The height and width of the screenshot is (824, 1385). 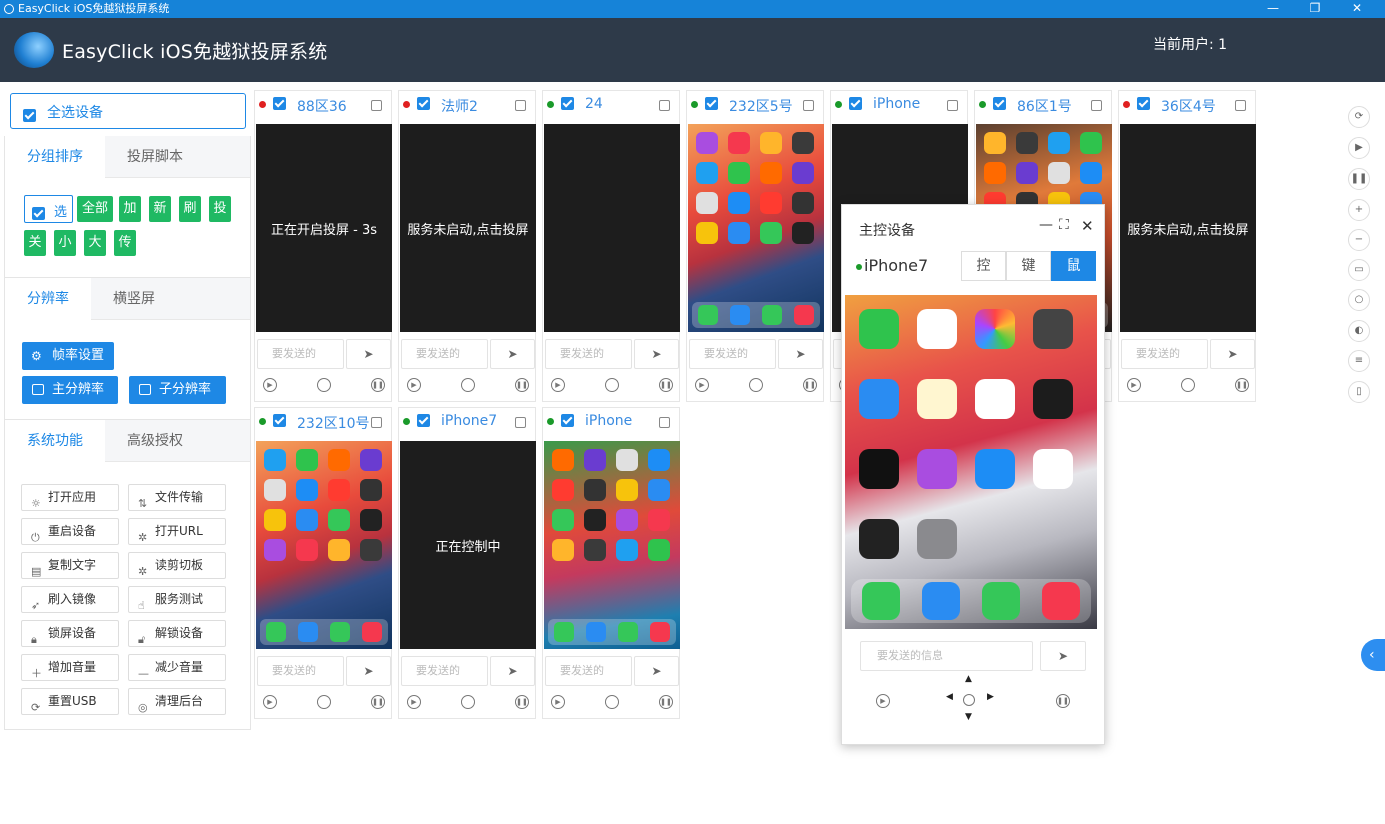 I want to click on messages-app-icon, so click(x=628, y=632).